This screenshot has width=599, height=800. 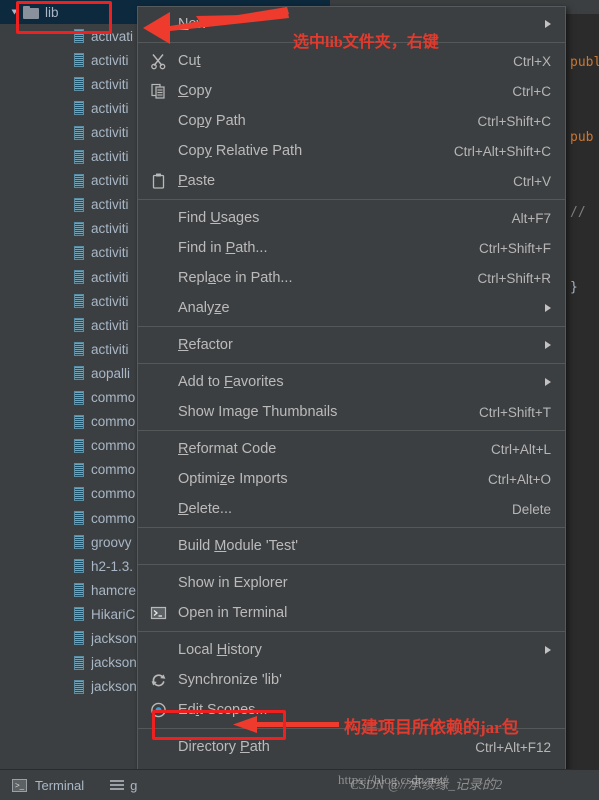 What do you see at coordinates (426, 784) in the screenshot?
I see `watermark-author: CSDN @//承续缘_记录的2` at bounding box center [426, 784].